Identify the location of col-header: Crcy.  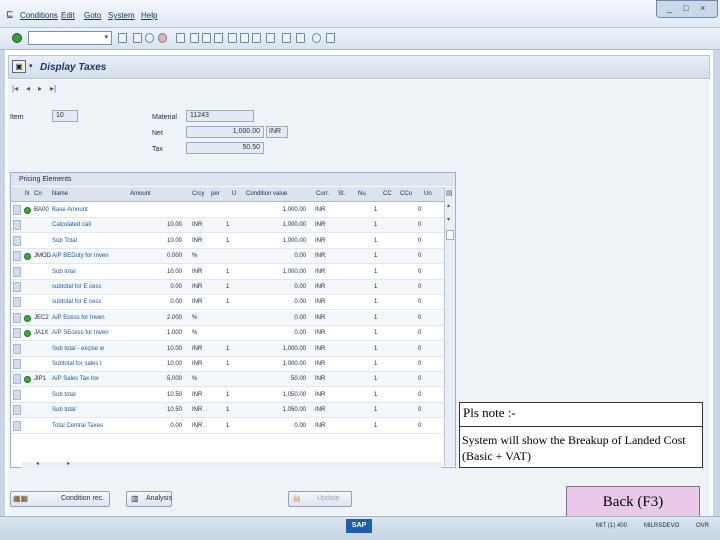
(198, 194).